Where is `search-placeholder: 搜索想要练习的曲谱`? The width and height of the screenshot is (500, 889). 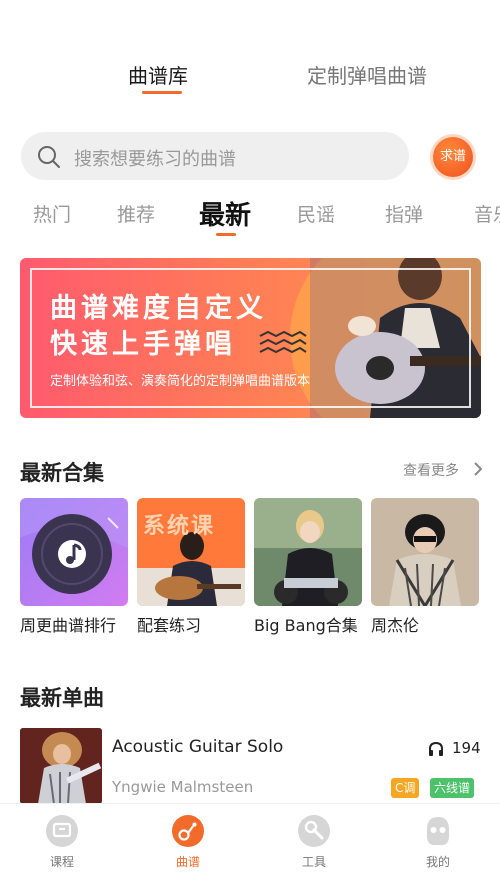
search-placeholder: 搜索想要练习的曲谱 is located at coordinates (155, 159).